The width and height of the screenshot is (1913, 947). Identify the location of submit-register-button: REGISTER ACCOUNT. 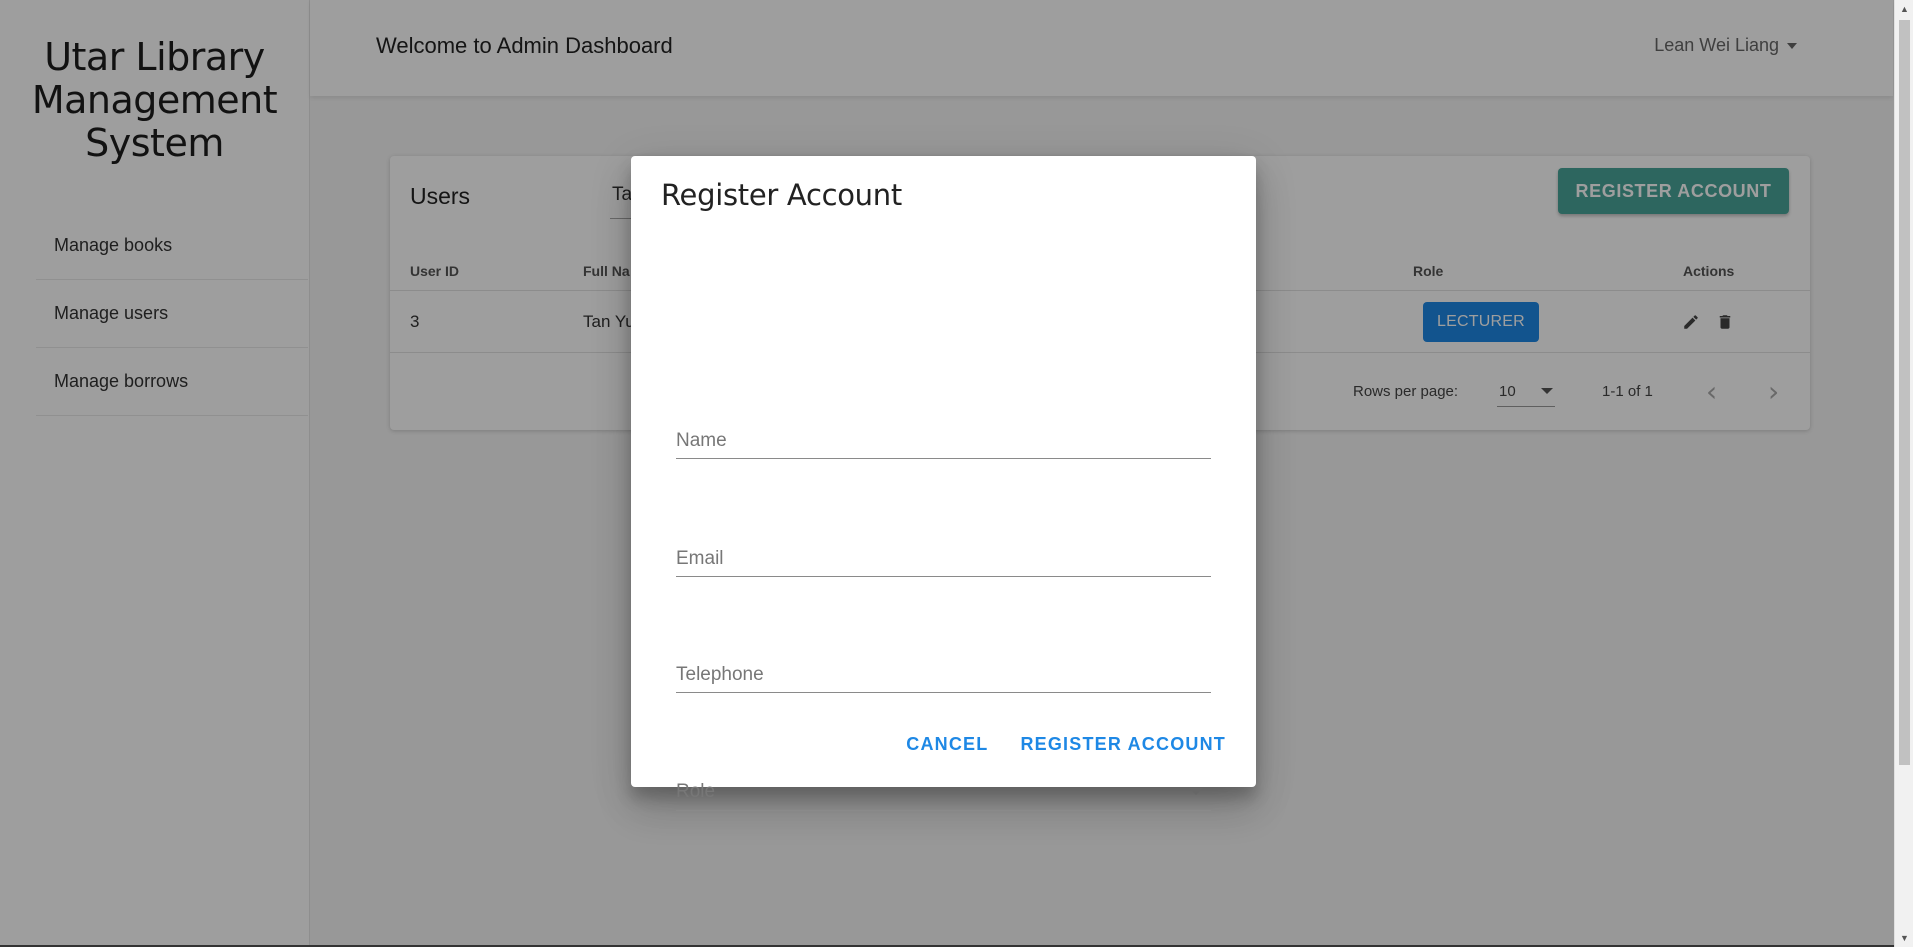
(1123, 744).